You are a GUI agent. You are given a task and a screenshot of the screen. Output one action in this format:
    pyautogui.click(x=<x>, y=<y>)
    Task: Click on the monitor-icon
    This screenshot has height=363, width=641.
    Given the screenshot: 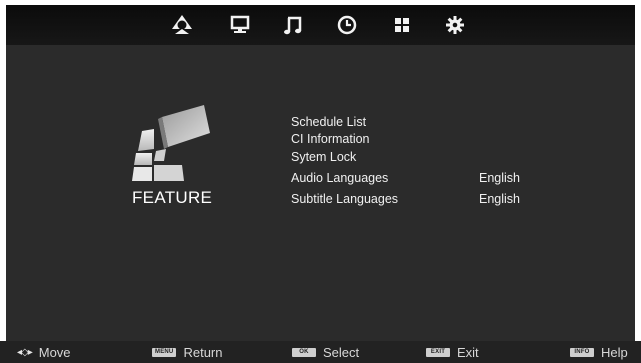 What is the action you would take?
    pyautogui.click(x=240, y=25)
    